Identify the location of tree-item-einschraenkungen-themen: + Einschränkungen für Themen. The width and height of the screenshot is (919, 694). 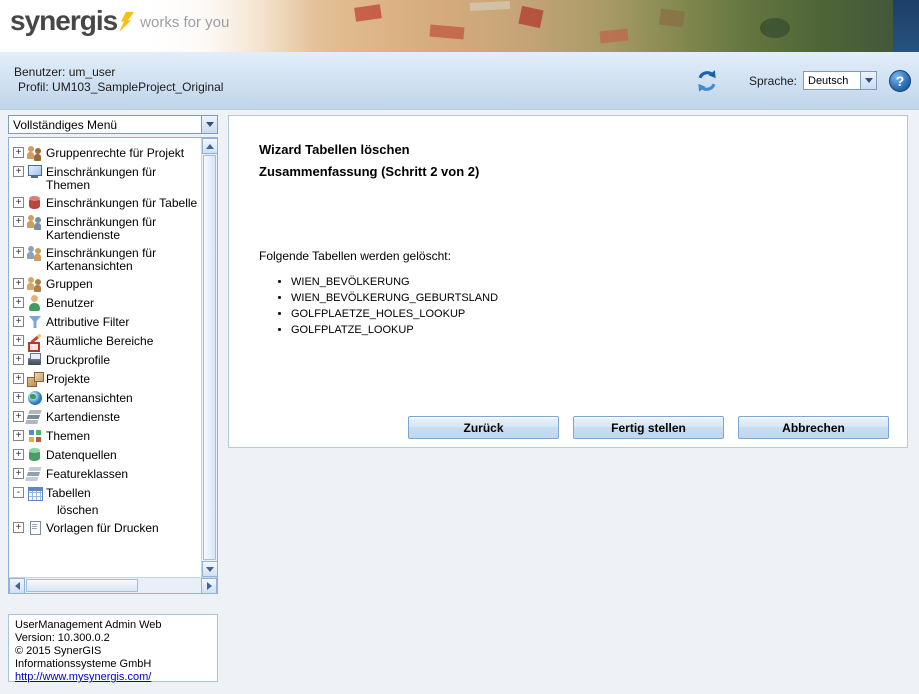
(107, 178).